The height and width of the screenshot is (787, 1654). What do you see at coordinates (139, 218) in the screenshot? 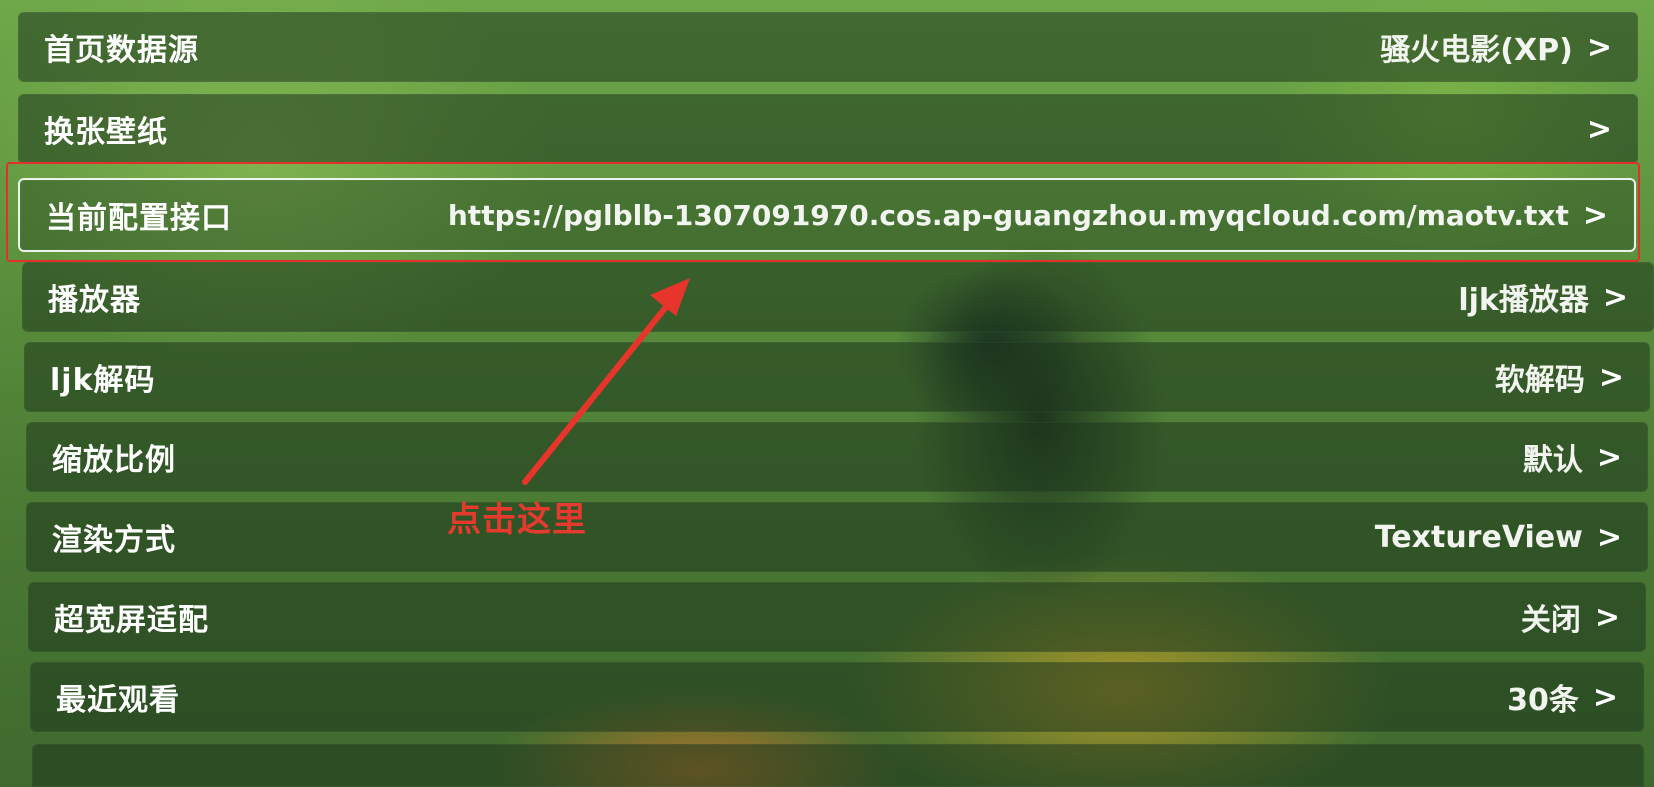
I see `setting-label: 当前配置接口` at bounding box center [139, 218].